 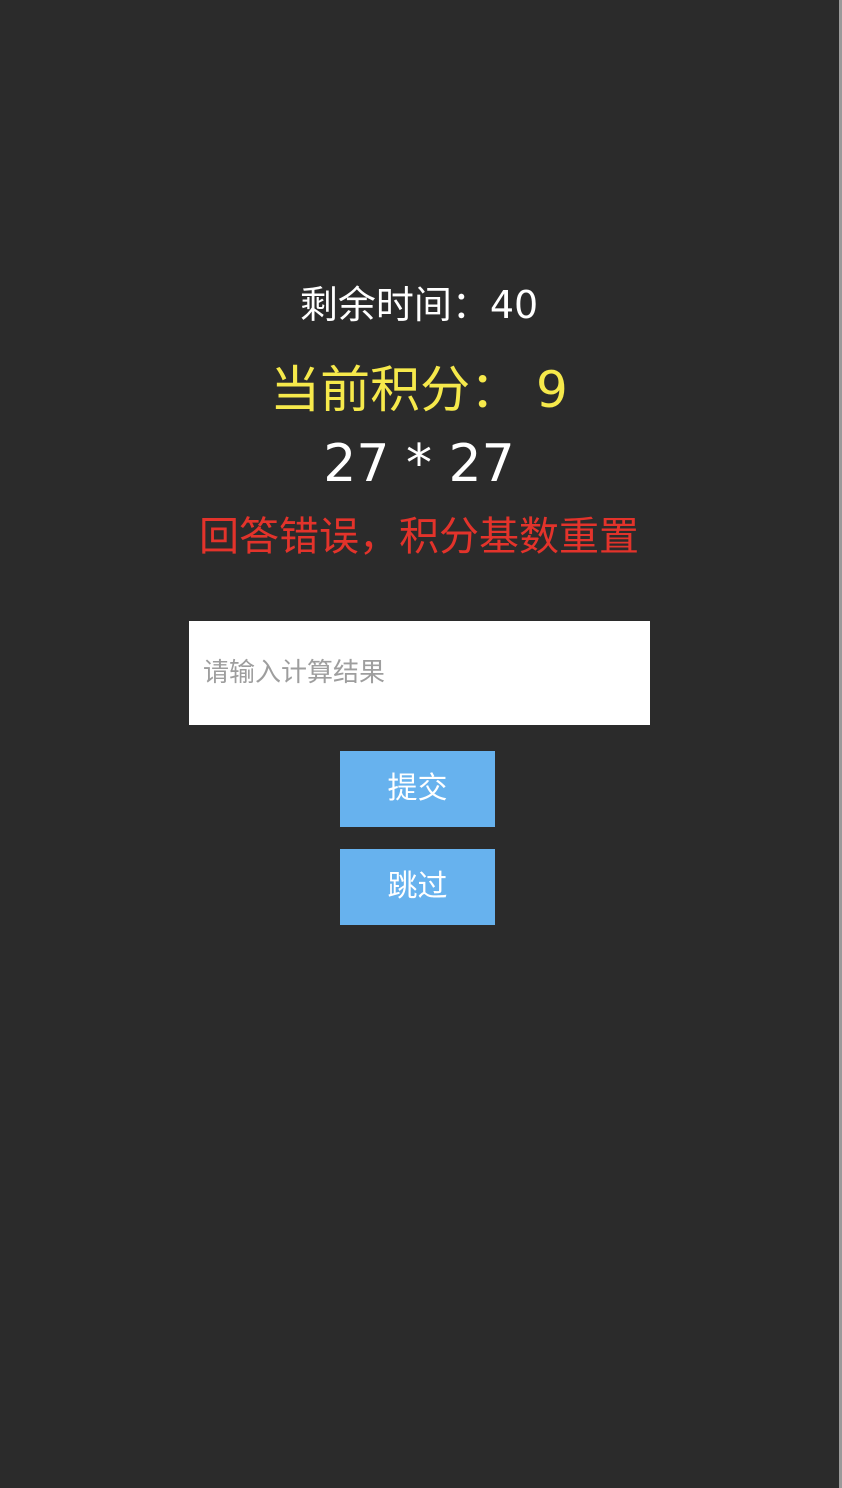 What do you see at coordinates (419, 464) in the screenshot?
I see `math-question: 27 * 27` at bounding box center [419, 464].